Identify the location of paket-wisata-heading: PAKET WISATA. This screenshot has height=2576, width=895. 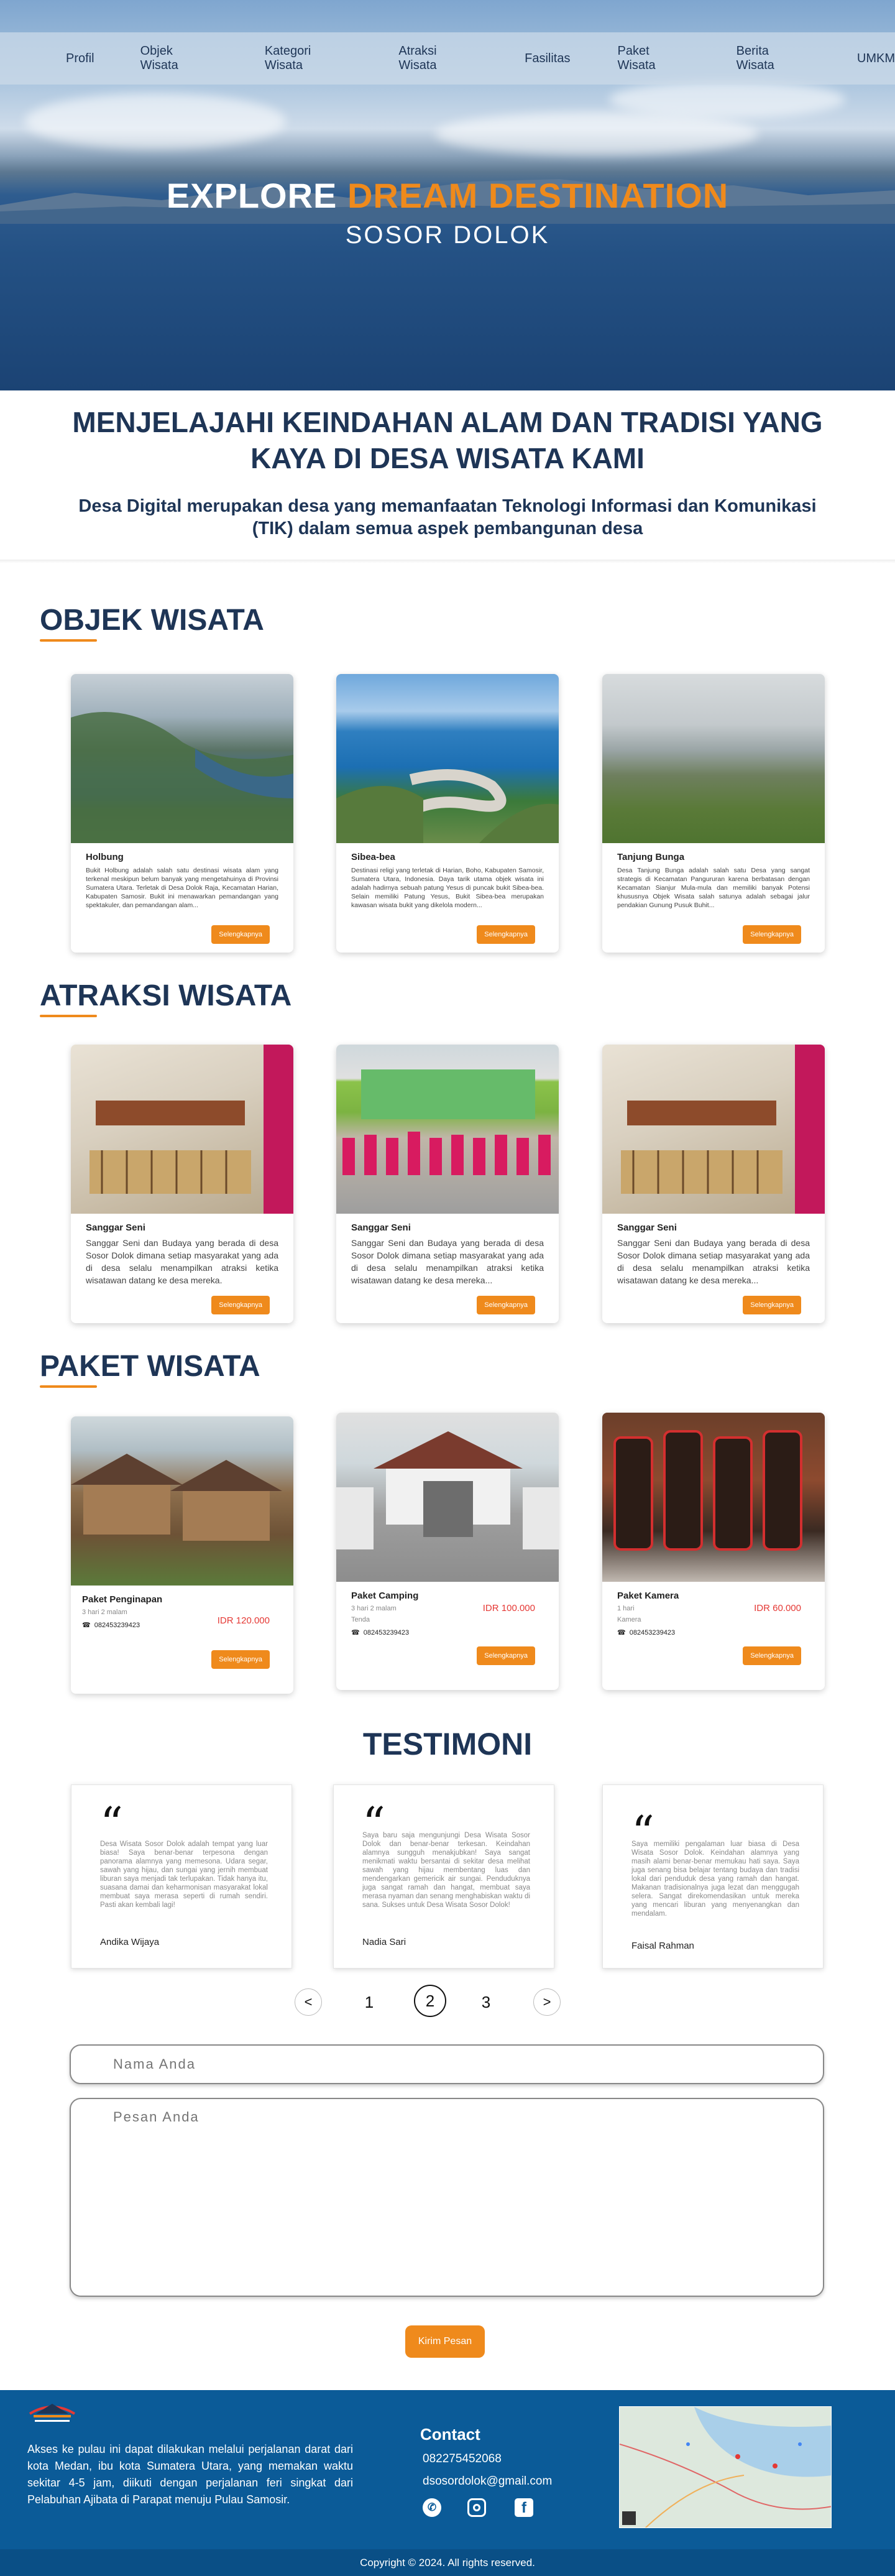
(150, 1366).